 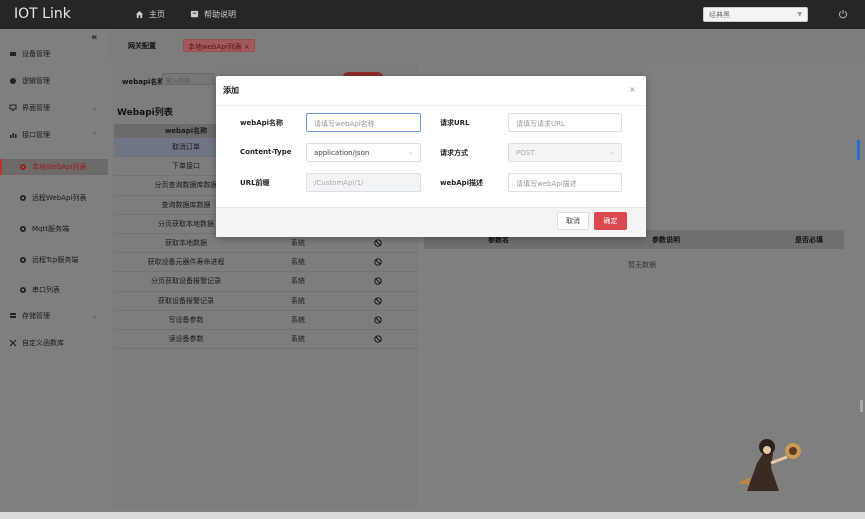 What do you see at coordinates (861, 406) in the screenshot?
I see `scrollbar-mark` at bounding box center [861, 406].